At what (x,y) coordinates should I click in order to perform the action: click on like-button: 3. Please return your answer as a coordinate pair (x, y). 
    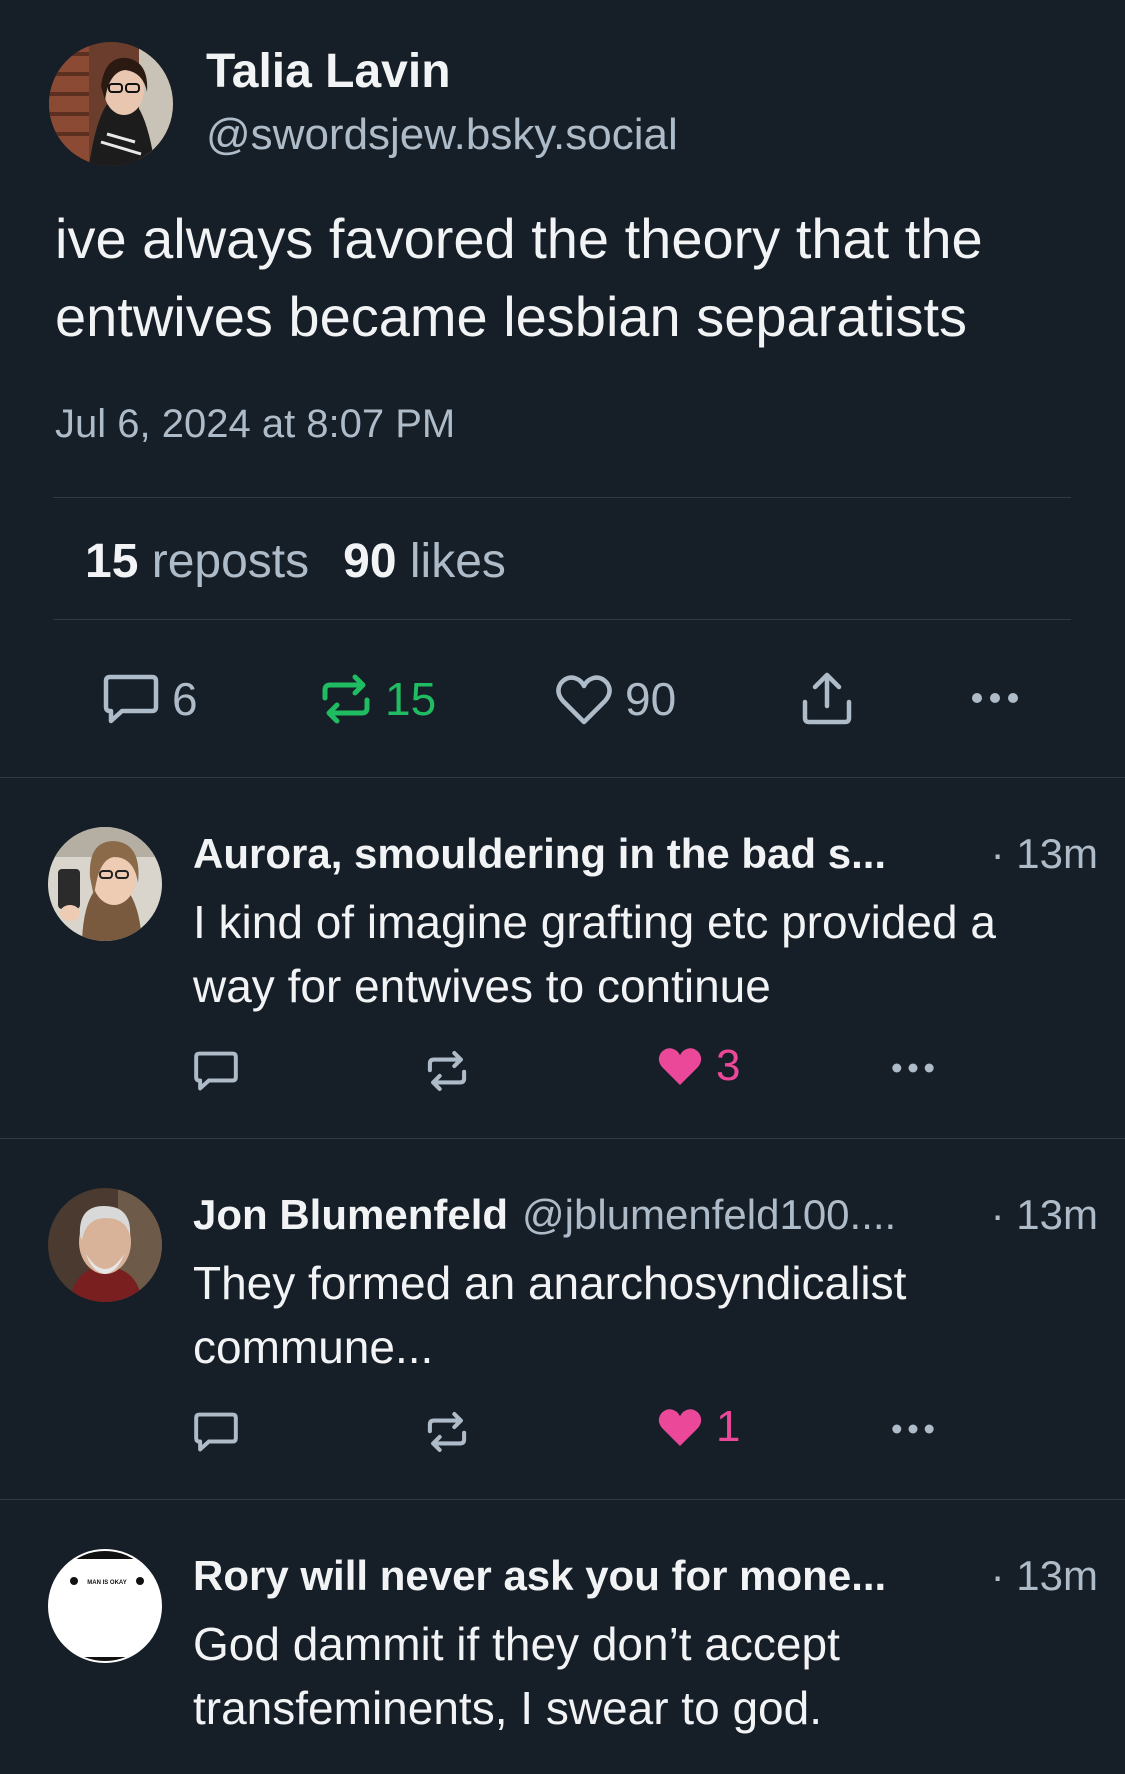
    Looking at the image, I should click on (698, 1066).